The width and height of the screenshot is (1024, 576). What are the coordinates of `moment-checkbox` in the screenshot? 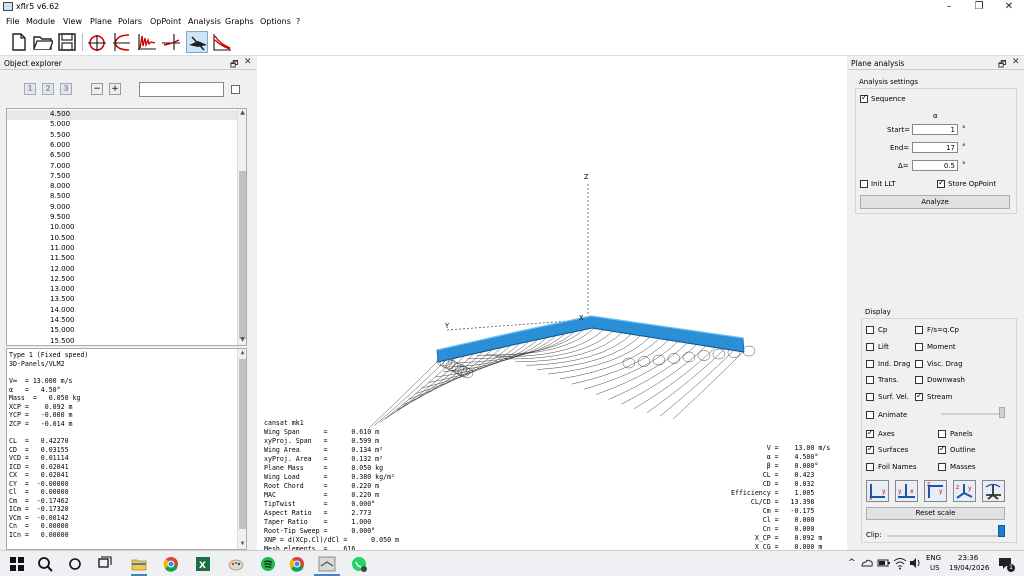 It's located at (919, 347).